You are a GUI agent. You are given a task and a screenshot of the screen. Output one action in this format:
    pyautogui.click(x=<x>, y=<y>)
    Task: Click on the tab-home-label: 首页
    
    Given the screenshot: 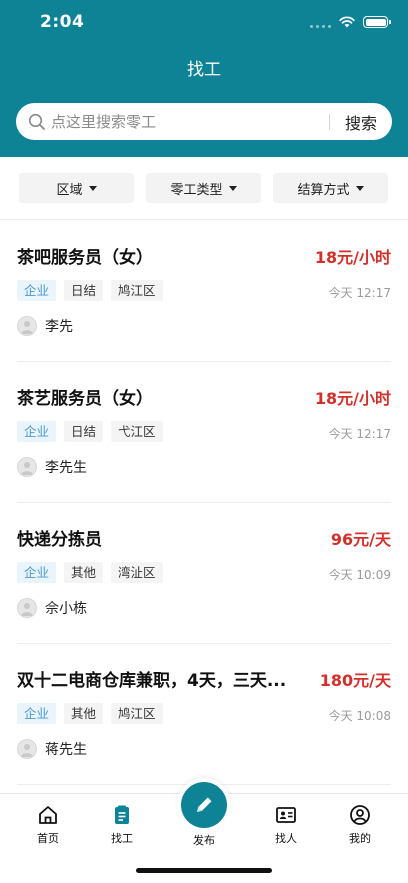 What is the action you would take?
    pyautogui.click(x=48, y=838)
    